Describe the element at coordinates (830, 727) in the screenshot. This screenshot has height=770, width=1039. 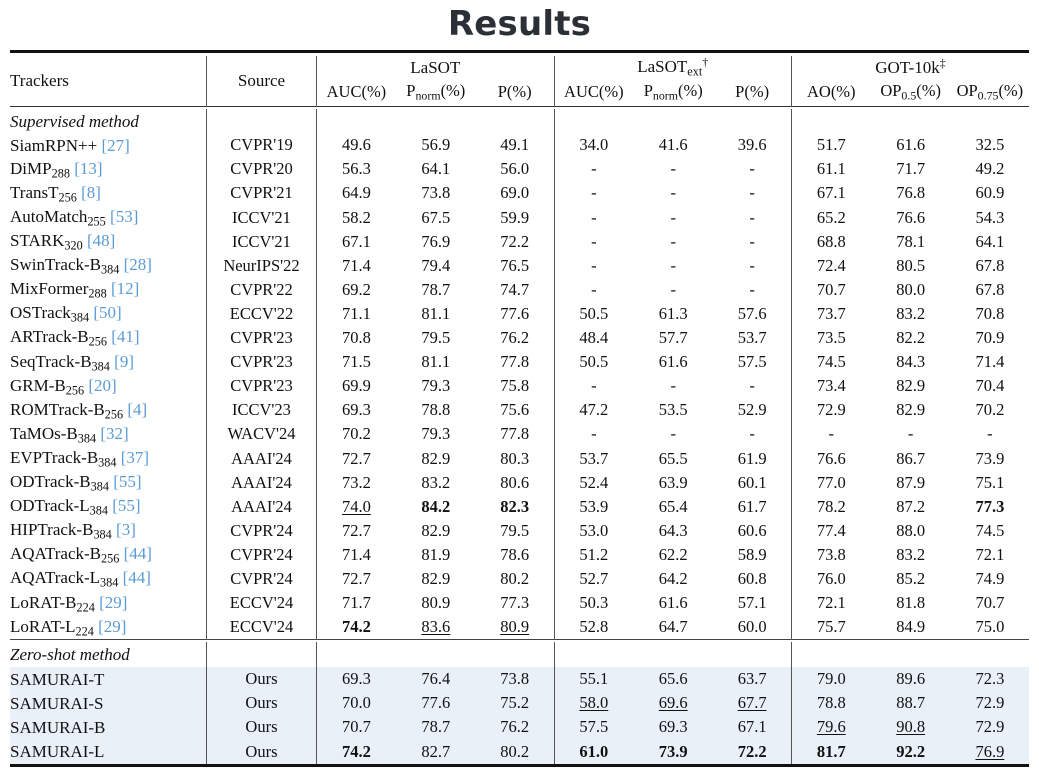
I see `metric-cell: 79.6` at that location.